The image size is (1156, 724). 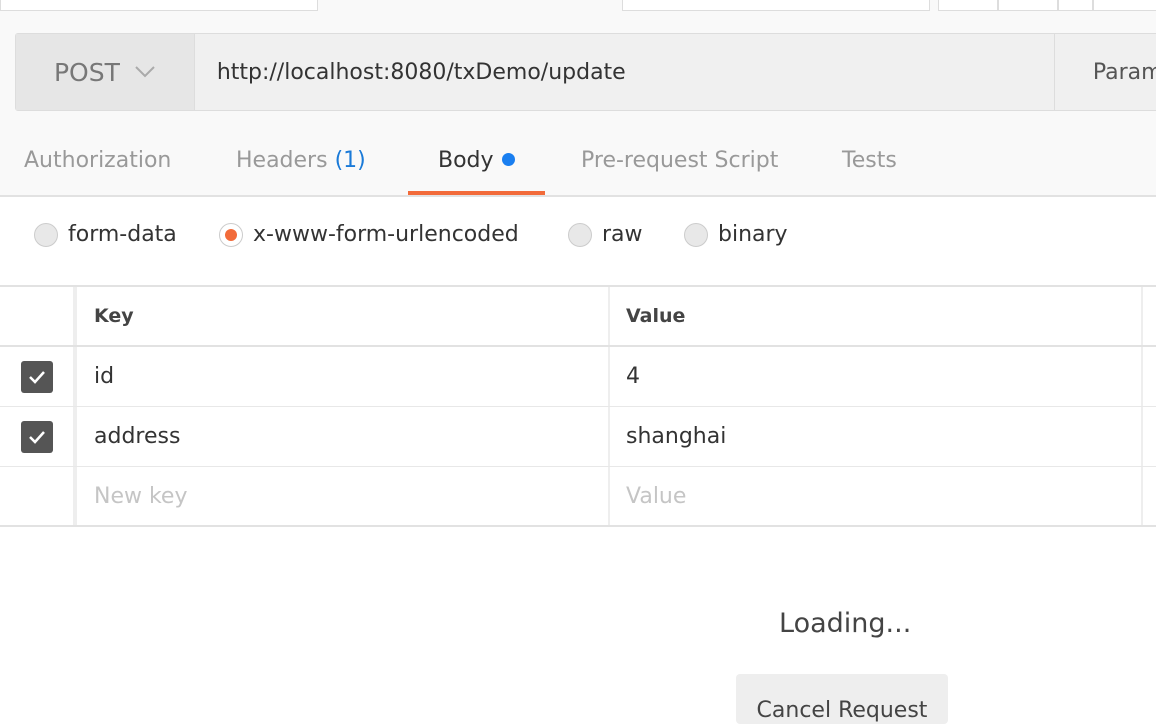 I want to click on new-key-input: New key, so click(x=345, y=496).